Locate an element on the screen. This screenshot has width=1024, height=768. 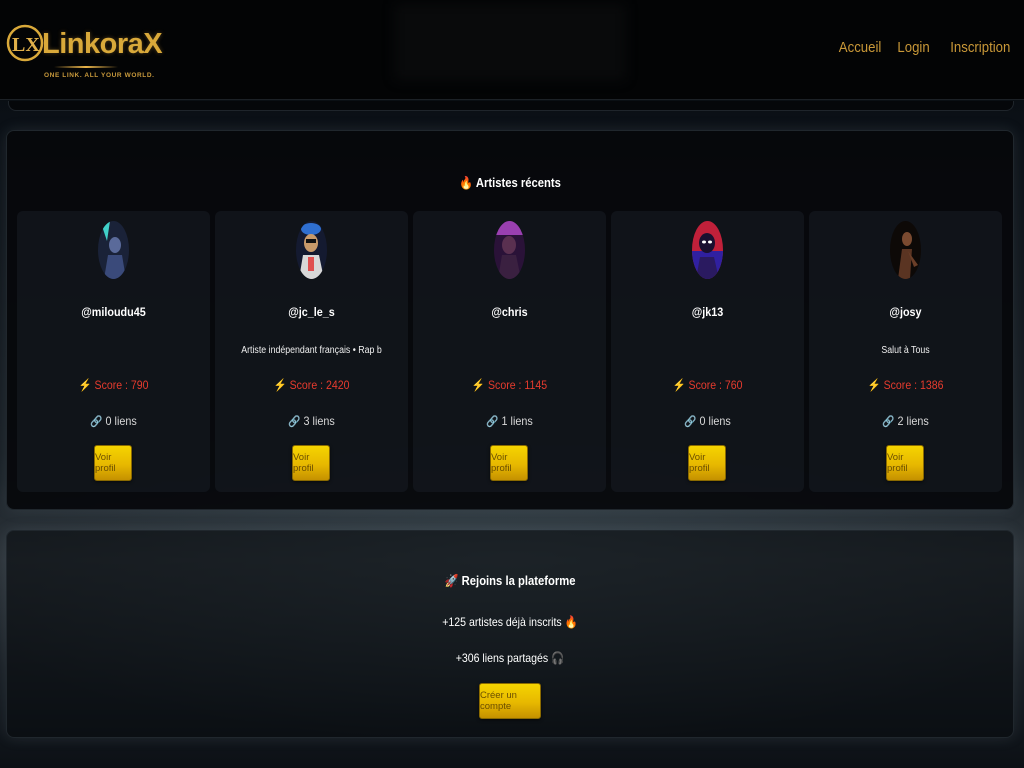
logo-divider is located at coordinates (86, 67).